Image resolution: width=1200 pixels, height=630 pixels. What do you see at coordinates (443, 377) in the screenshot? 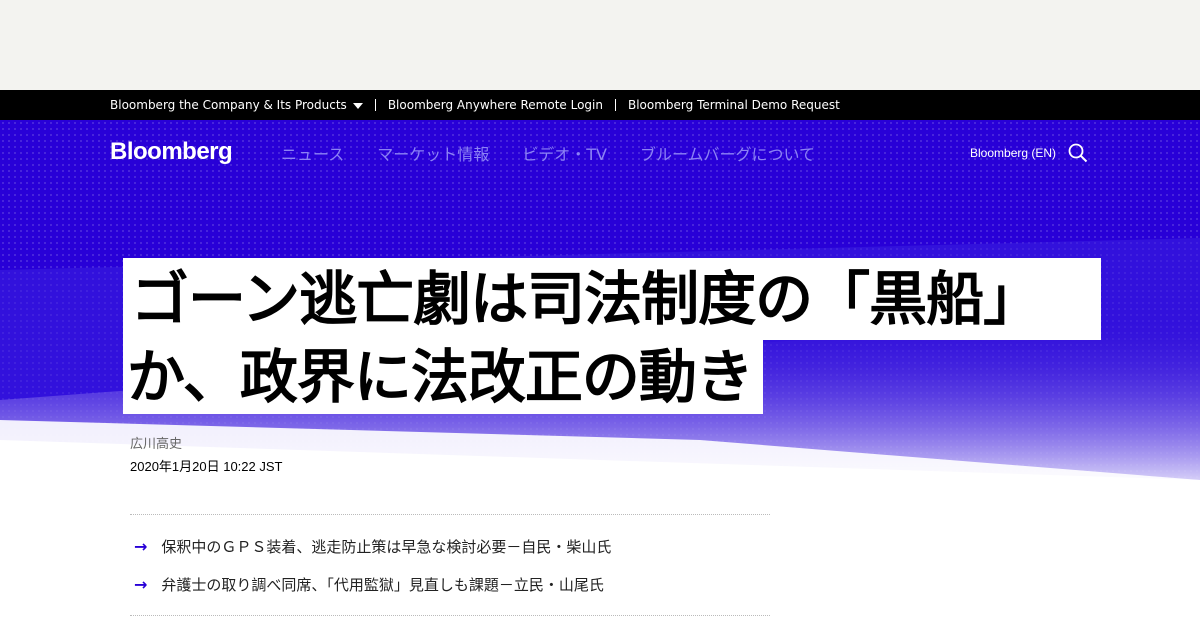
I see `headline-line-2: か、政界に法改正の動き` at bounding box center [443, 377].